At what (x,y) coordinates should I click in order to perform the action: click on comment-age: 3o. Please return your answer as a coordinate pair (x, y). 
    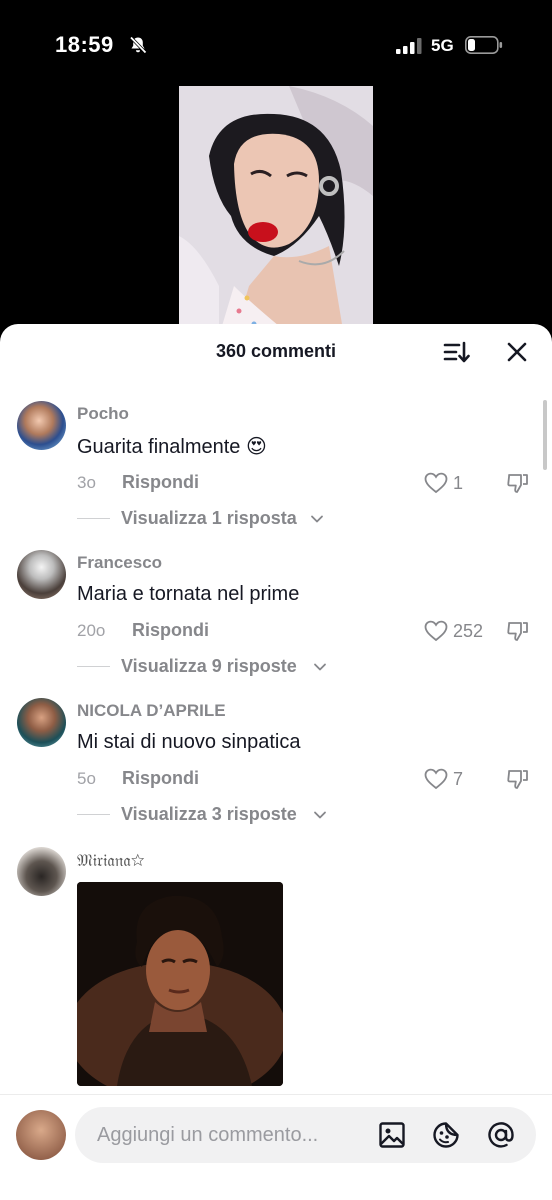
    Looking at the image, I should click on (86, 482).